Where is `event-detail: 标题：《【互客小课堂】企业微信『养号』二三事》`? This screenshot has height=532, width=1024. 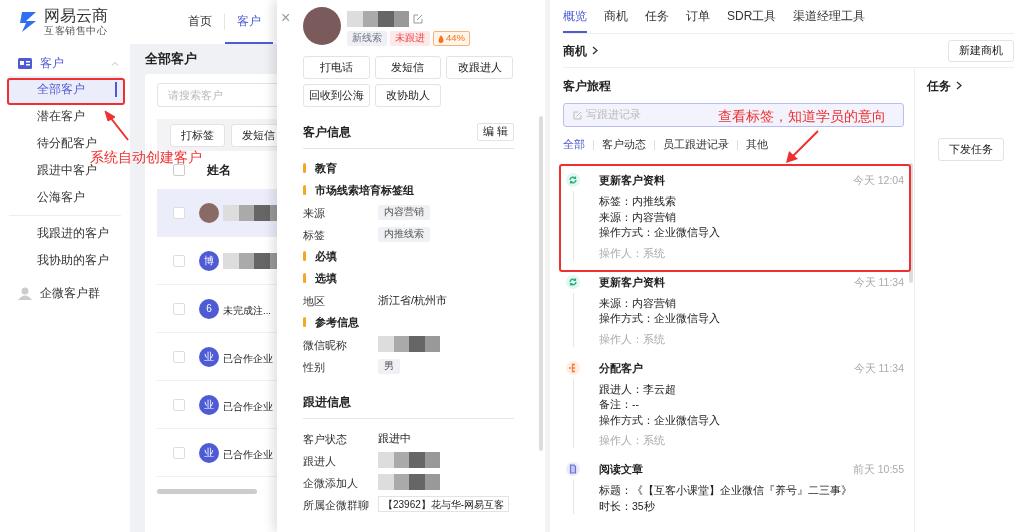
event-detail: 标题：《【互客小课堂】企业微信『养号』二三事》 is located at coordinates (726, 490).